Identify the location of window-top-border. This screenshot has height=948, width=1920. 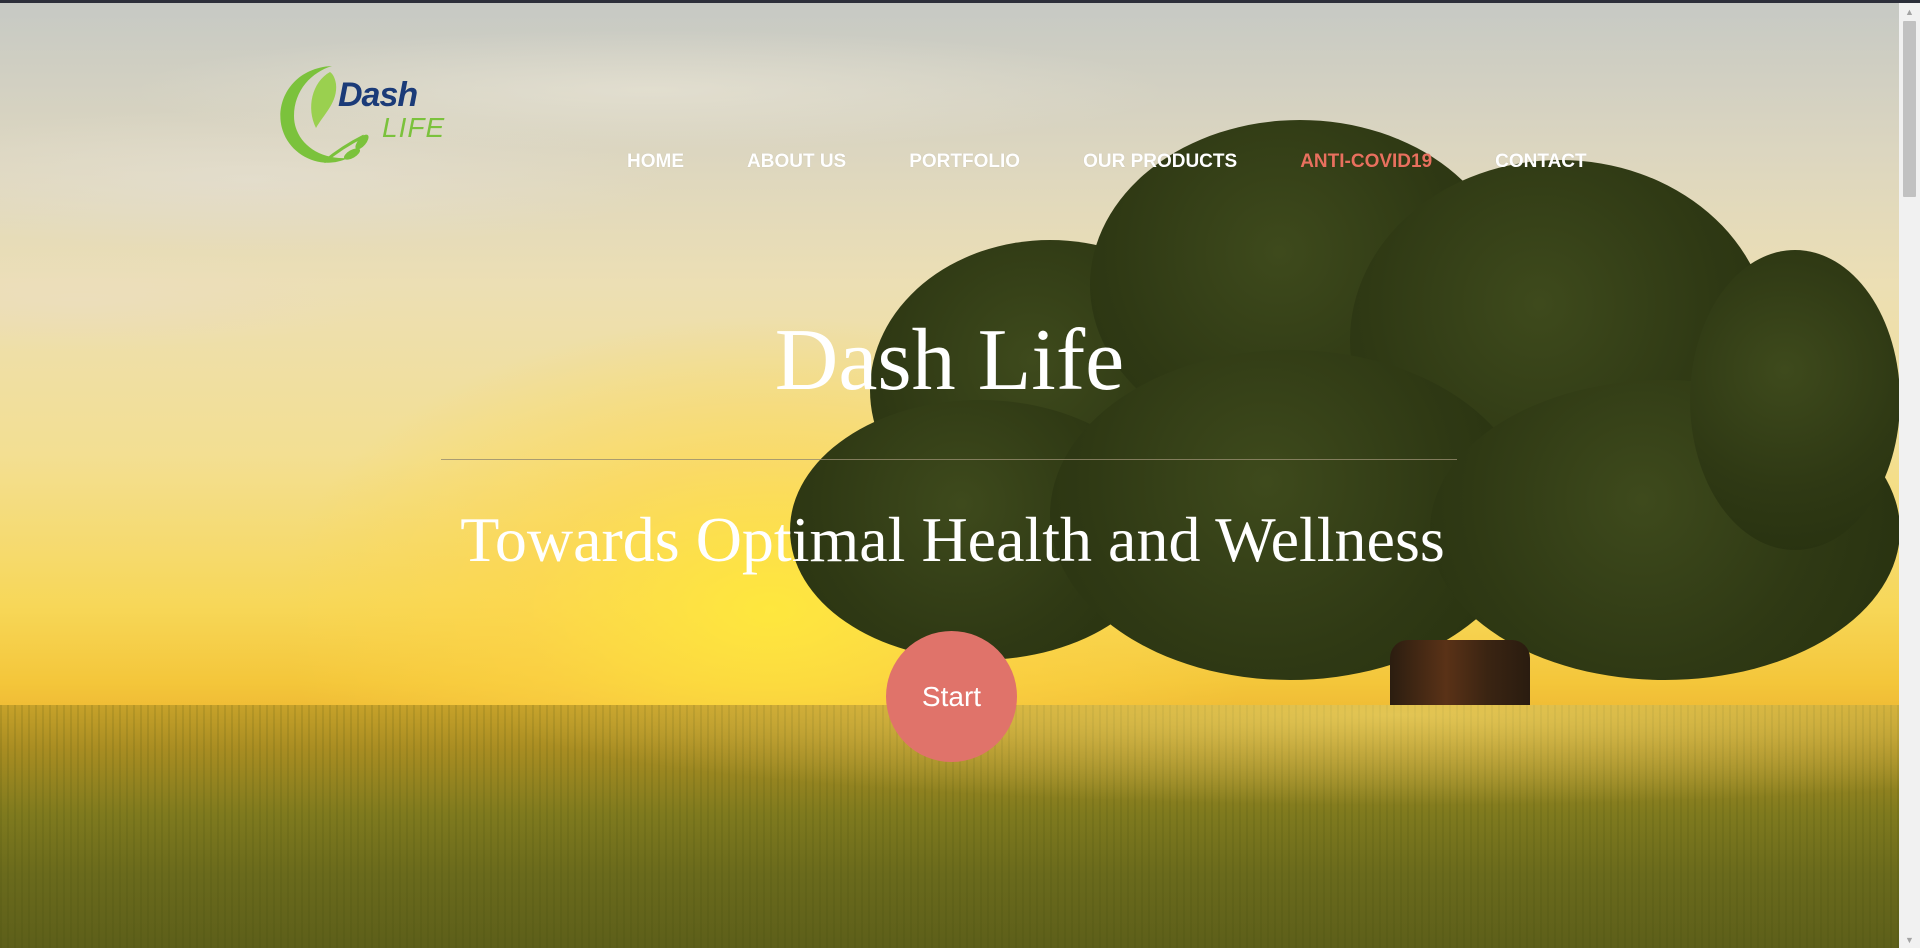
(960, 1).